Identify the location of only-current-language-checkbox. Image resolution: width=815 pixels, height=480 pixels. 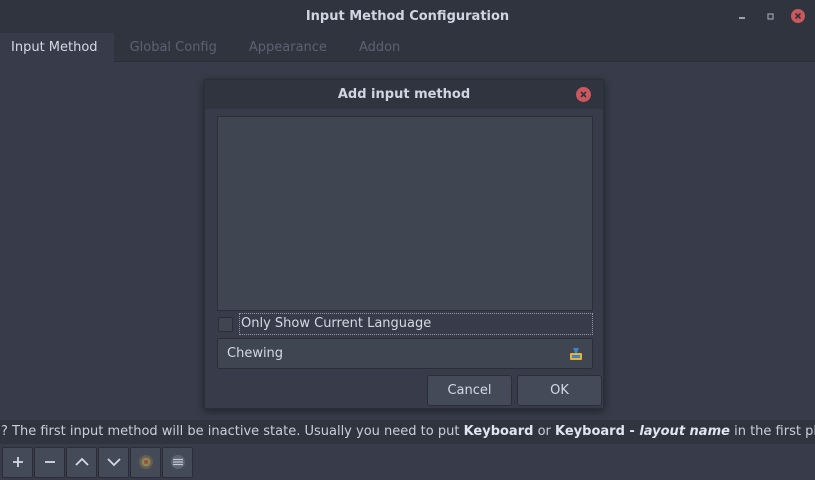
(225, 324).